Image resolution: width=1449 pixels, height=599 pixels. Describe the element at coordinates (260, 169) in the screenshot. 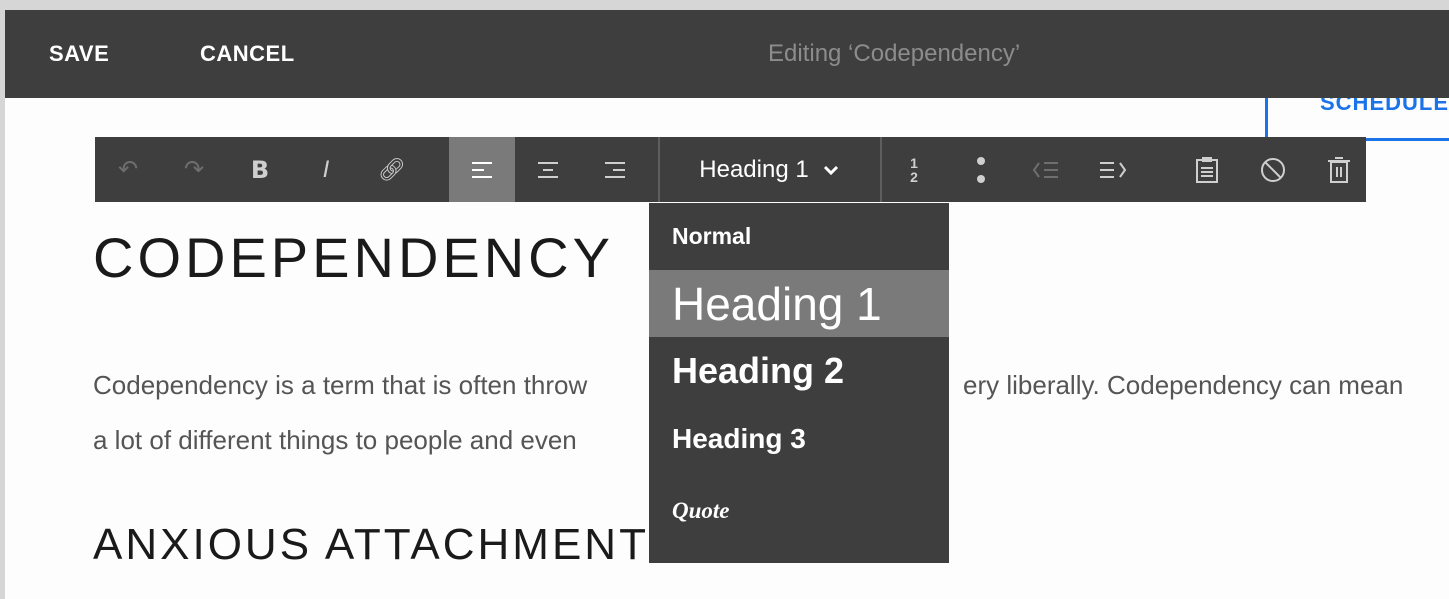

I see `bold-icon: B` at that location.